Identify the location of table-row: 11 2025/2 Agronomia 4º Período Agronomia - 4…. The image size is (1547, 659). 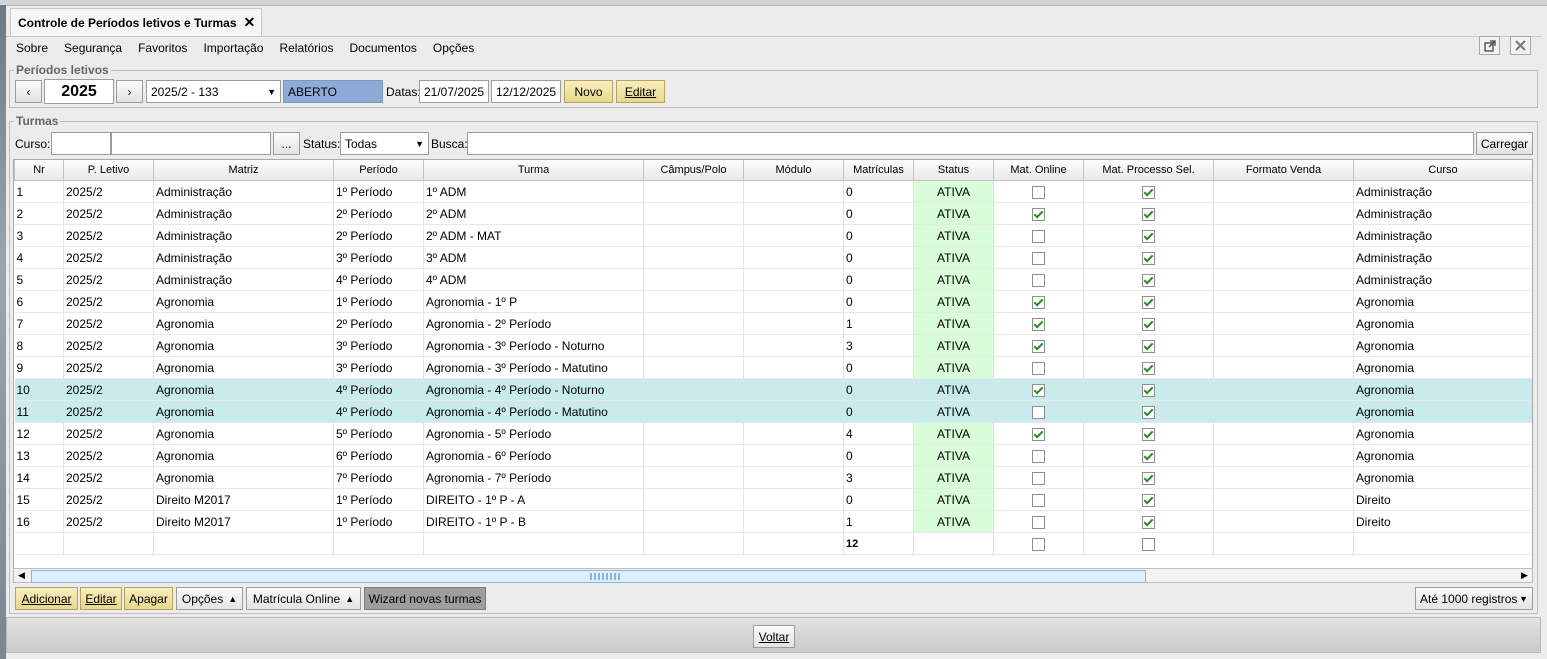
(773, 411).